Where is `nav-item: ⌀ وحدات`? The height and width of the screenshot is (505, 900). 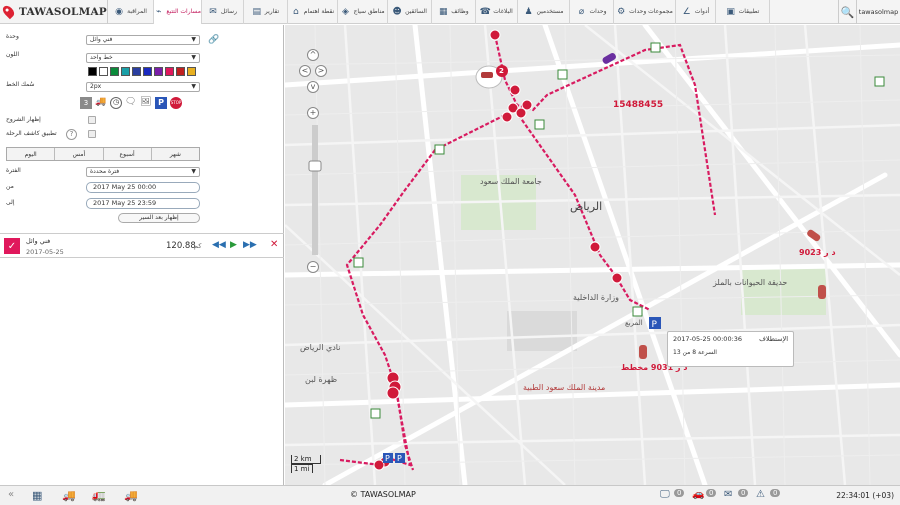 nav-item: ⌀ وحدات is located at coordinates (592, 12).